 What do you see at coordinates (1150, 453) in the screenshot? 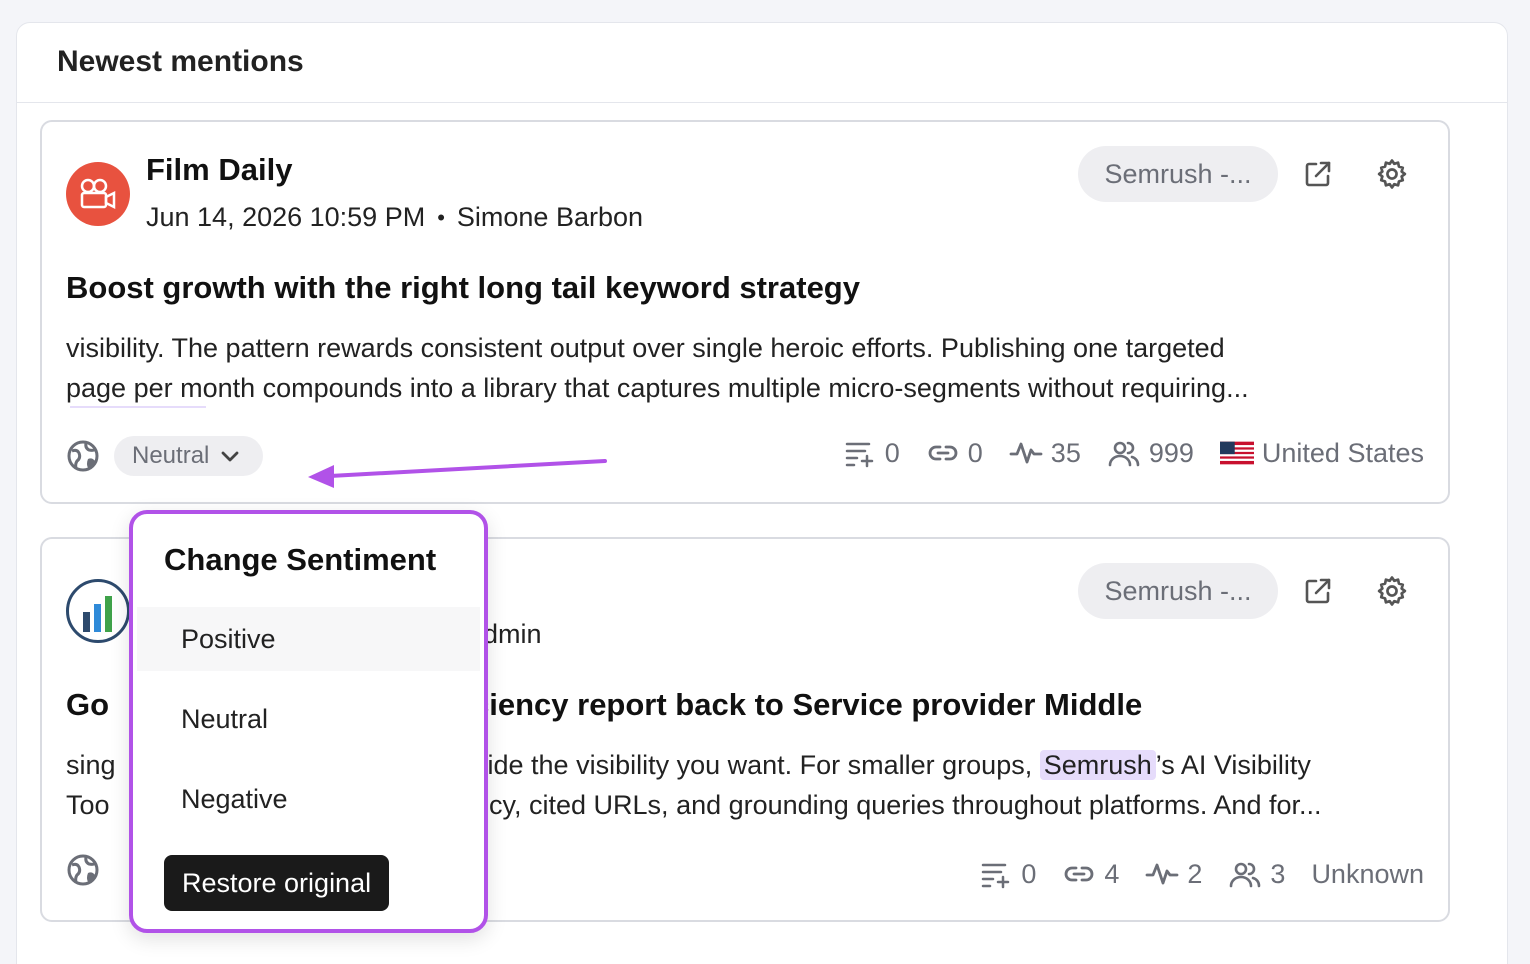
I see `stat-reach: 999` at bounding box center [1150, 453].